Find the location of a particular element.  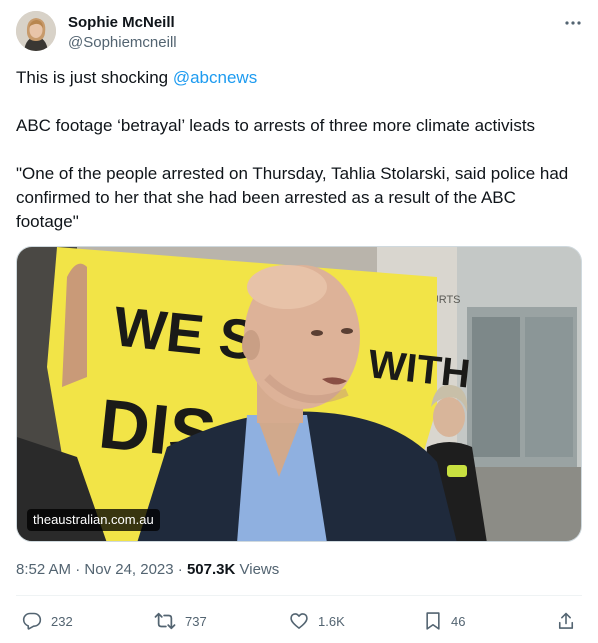

tweet-time: 8:52 AM is located at coordinates (43, 569).